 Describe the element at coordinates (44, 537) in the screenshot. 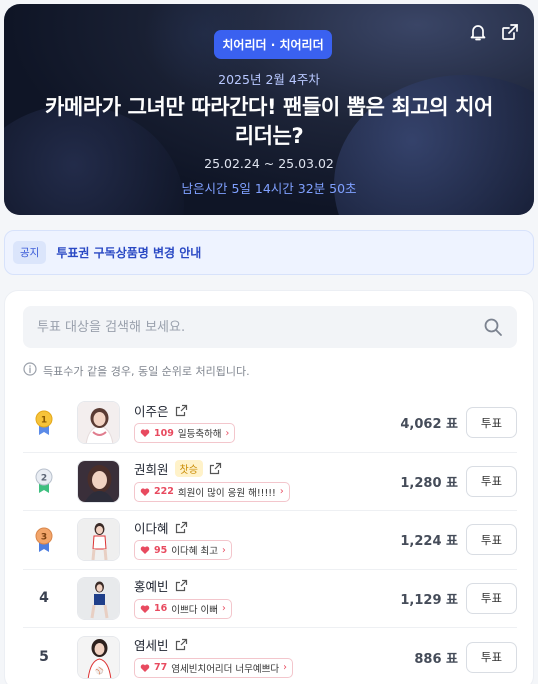

I see `rank-number: 3` at that location.